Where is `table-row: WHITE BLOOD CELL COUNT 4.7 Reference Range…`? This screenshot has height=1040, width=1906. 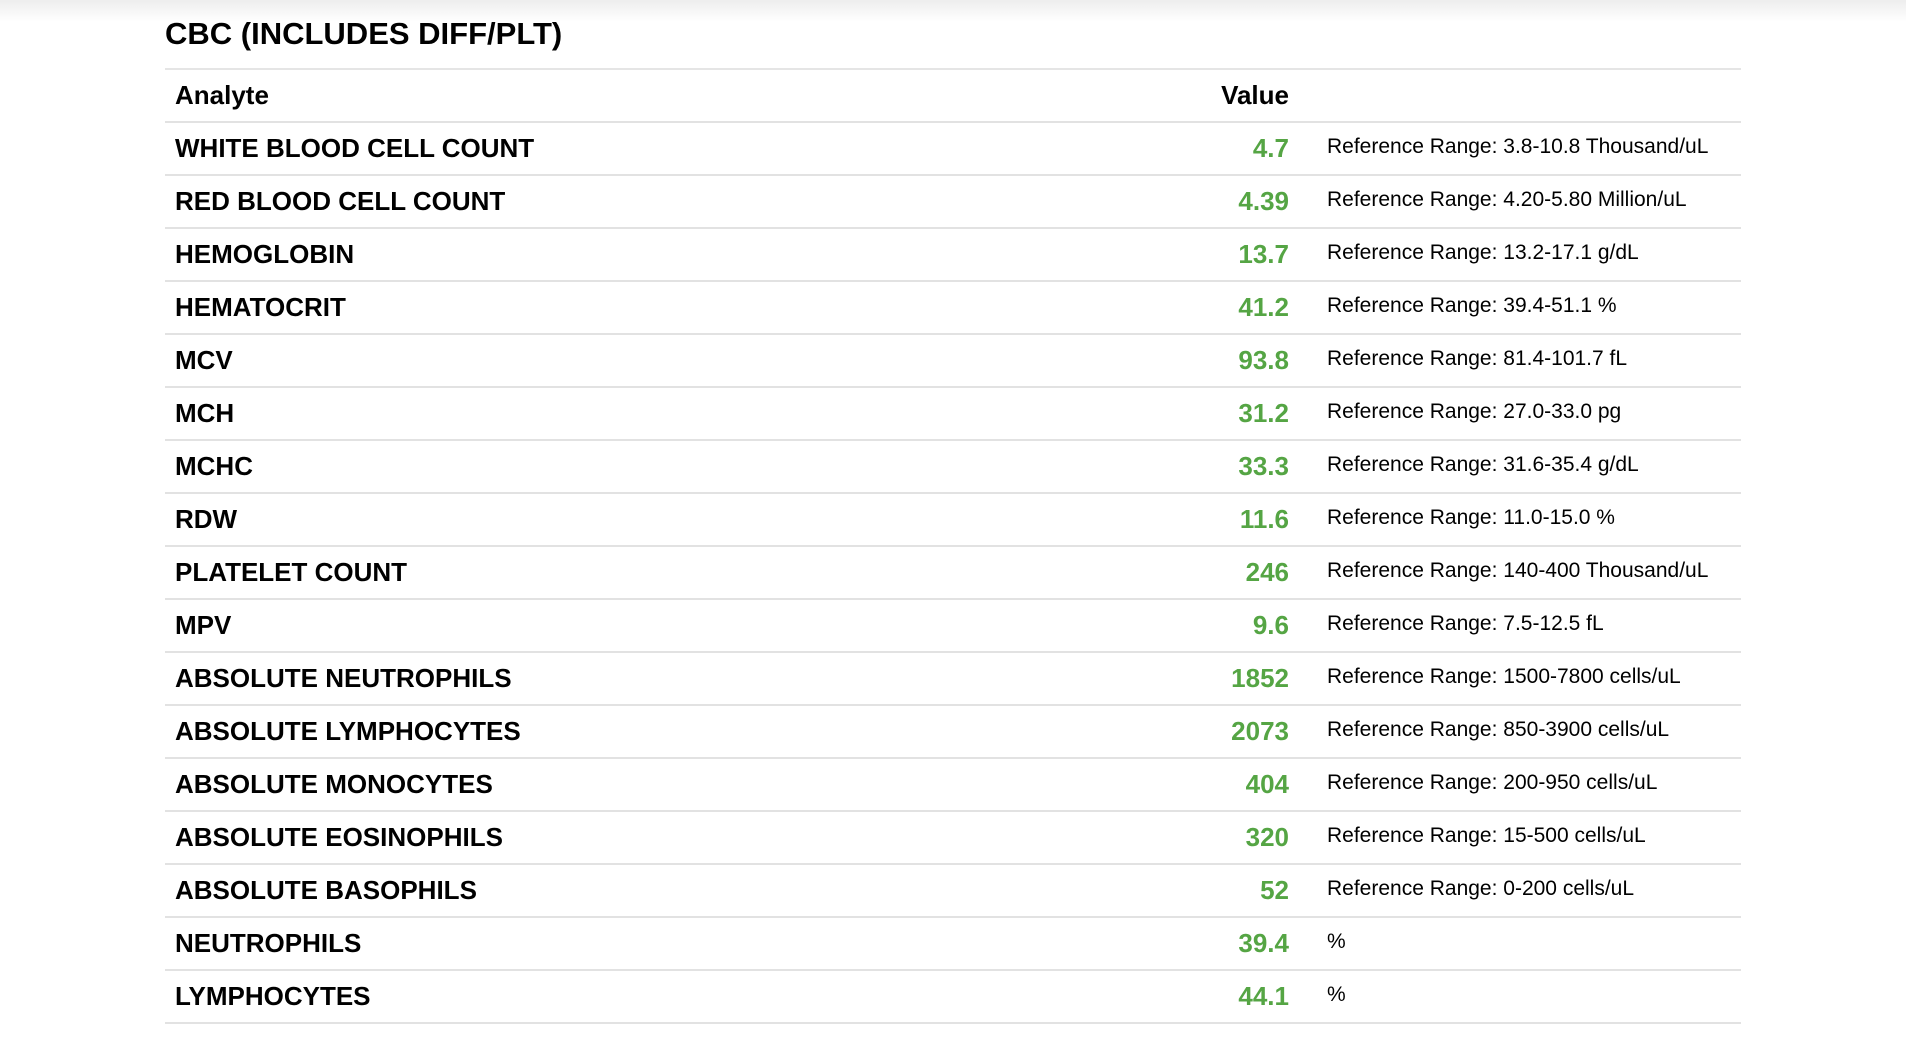 table-row: WHITE BLOOD CELL COUNT 4.7 Reference Range… is located at coordinates (953, 149).